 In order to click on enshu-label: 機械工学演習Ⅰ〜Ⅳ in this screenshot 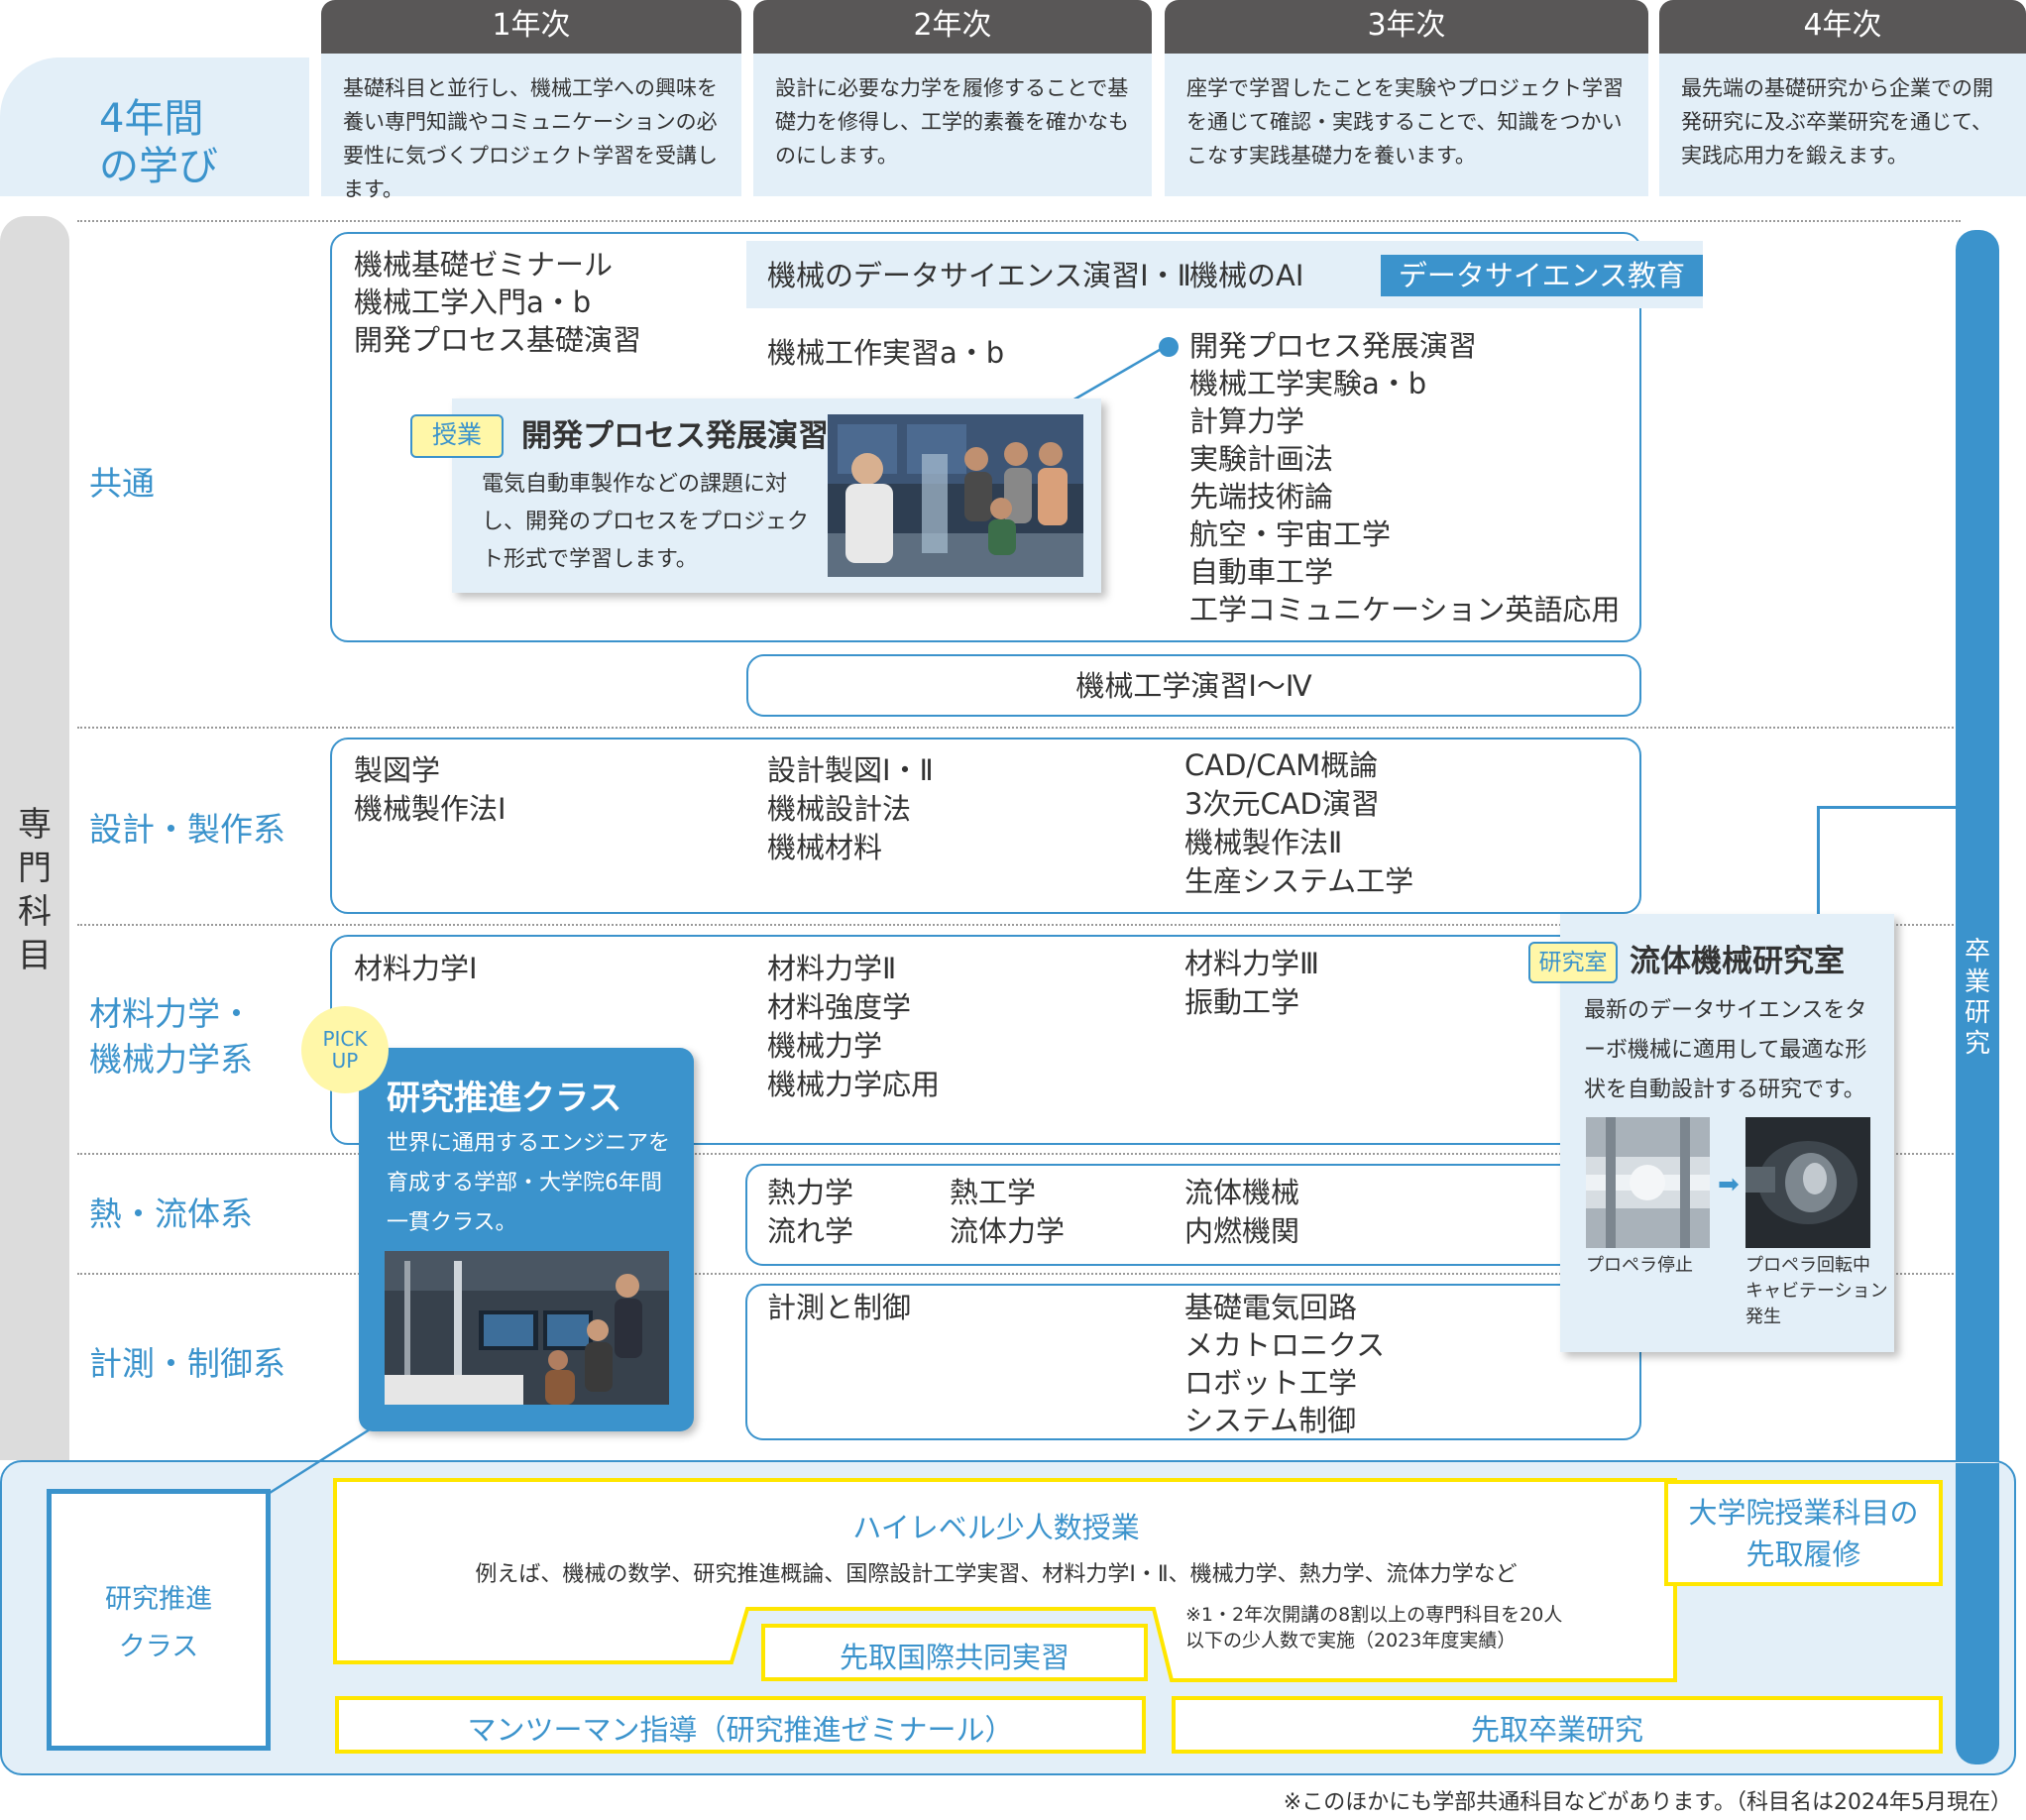, I will do `click(1193, 686)`.